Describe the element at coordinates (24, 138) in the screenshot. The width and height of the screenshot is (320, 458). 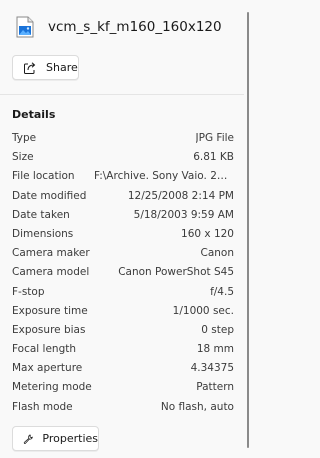
I see `detail-label: Type` at that location.